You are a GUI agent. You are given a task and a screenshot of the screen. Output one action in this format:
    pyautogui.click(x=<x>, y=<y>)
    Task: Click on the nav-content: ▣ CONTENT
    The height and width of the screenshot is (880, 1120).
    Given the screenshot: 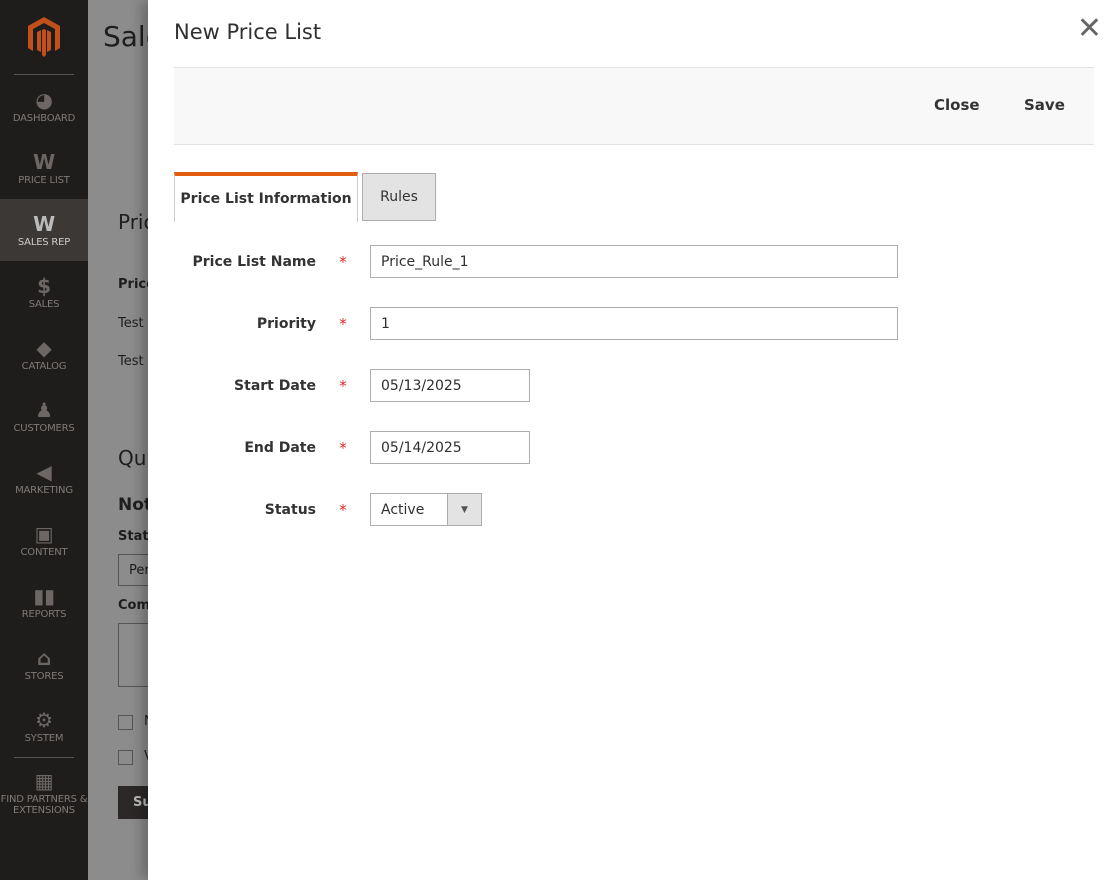 What is the action you would take?
    pyautogui.click(x=44, y=540)
    